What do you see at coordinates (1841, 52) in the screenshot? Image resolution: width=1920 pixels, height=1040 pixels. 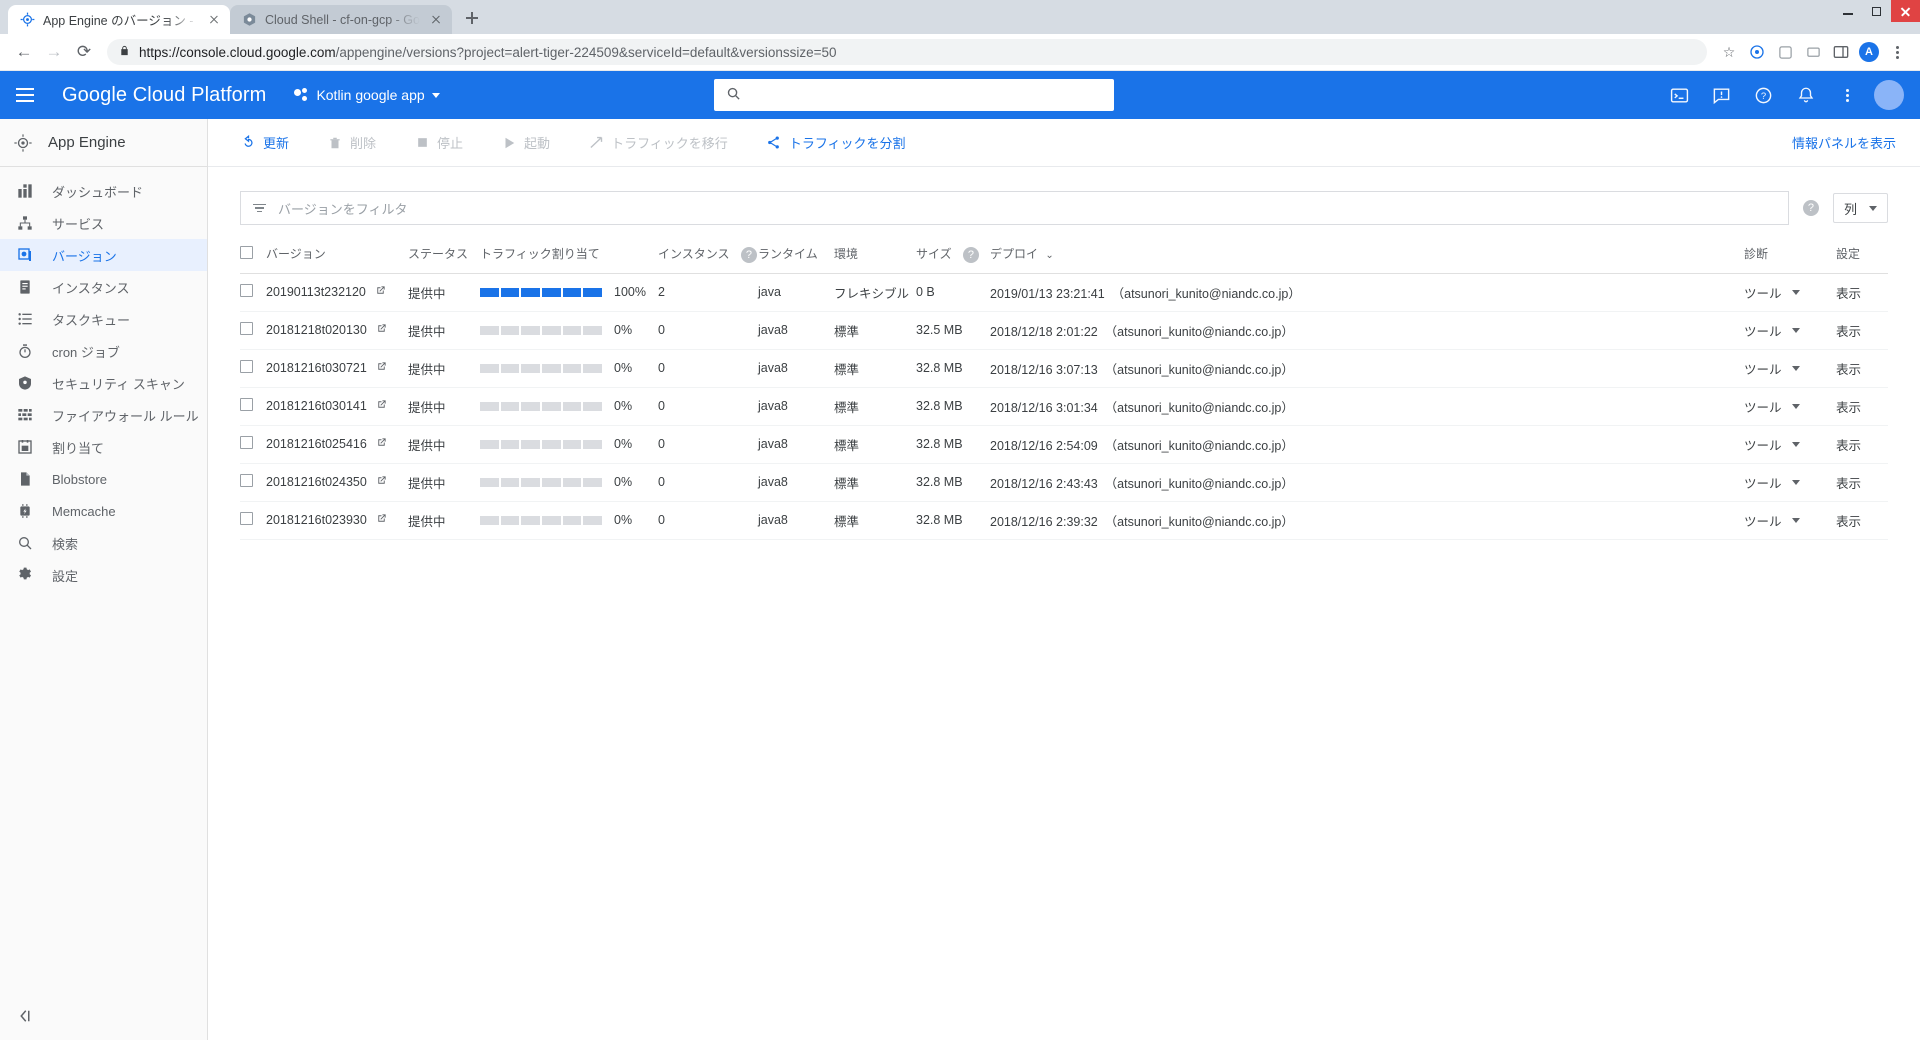 I see `split-screen-icon` at bounding box center [1841, 52].